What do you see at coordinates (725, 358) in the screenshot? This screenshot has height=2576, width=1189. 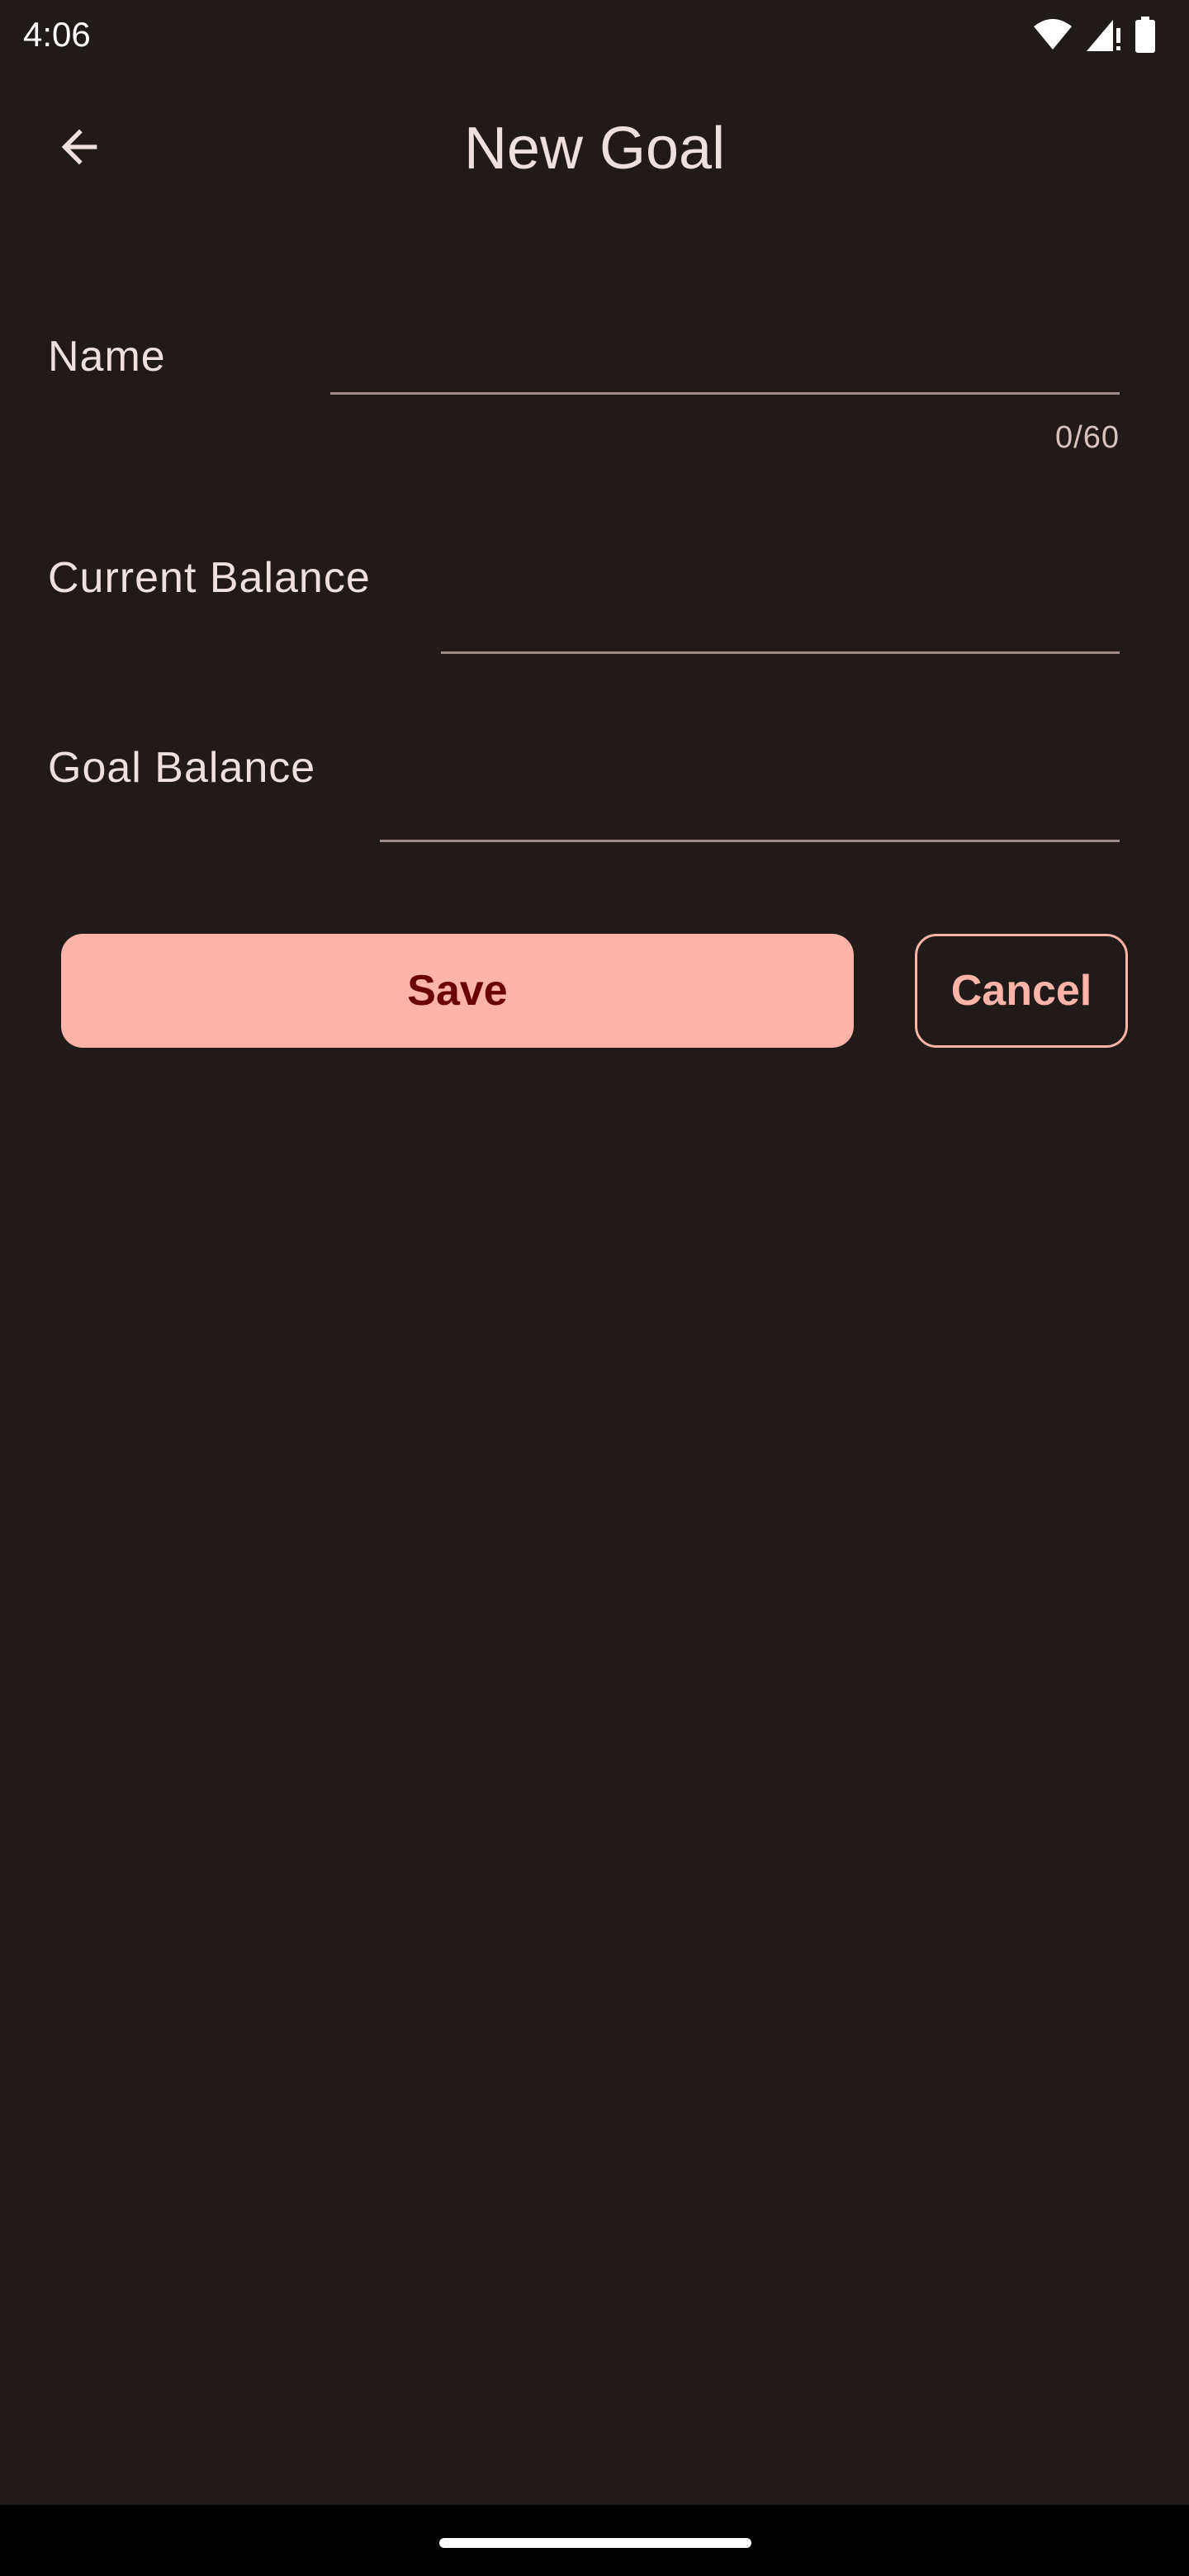 I see `name-input` at bounding box center [725, 358].